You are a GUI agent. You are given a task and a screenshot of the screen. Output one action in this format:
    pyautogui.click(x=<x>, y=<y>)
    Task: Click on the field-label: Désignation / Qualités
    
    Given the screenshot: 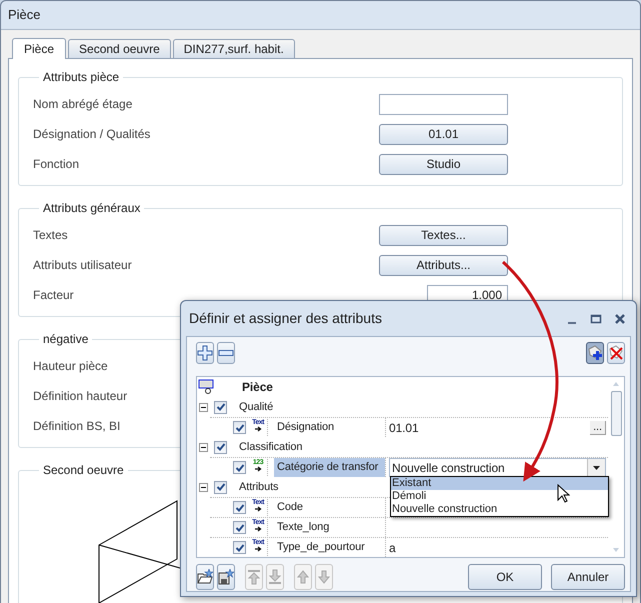 What is the action you would take?
    pyautogui.click(x=91, y=134)
    